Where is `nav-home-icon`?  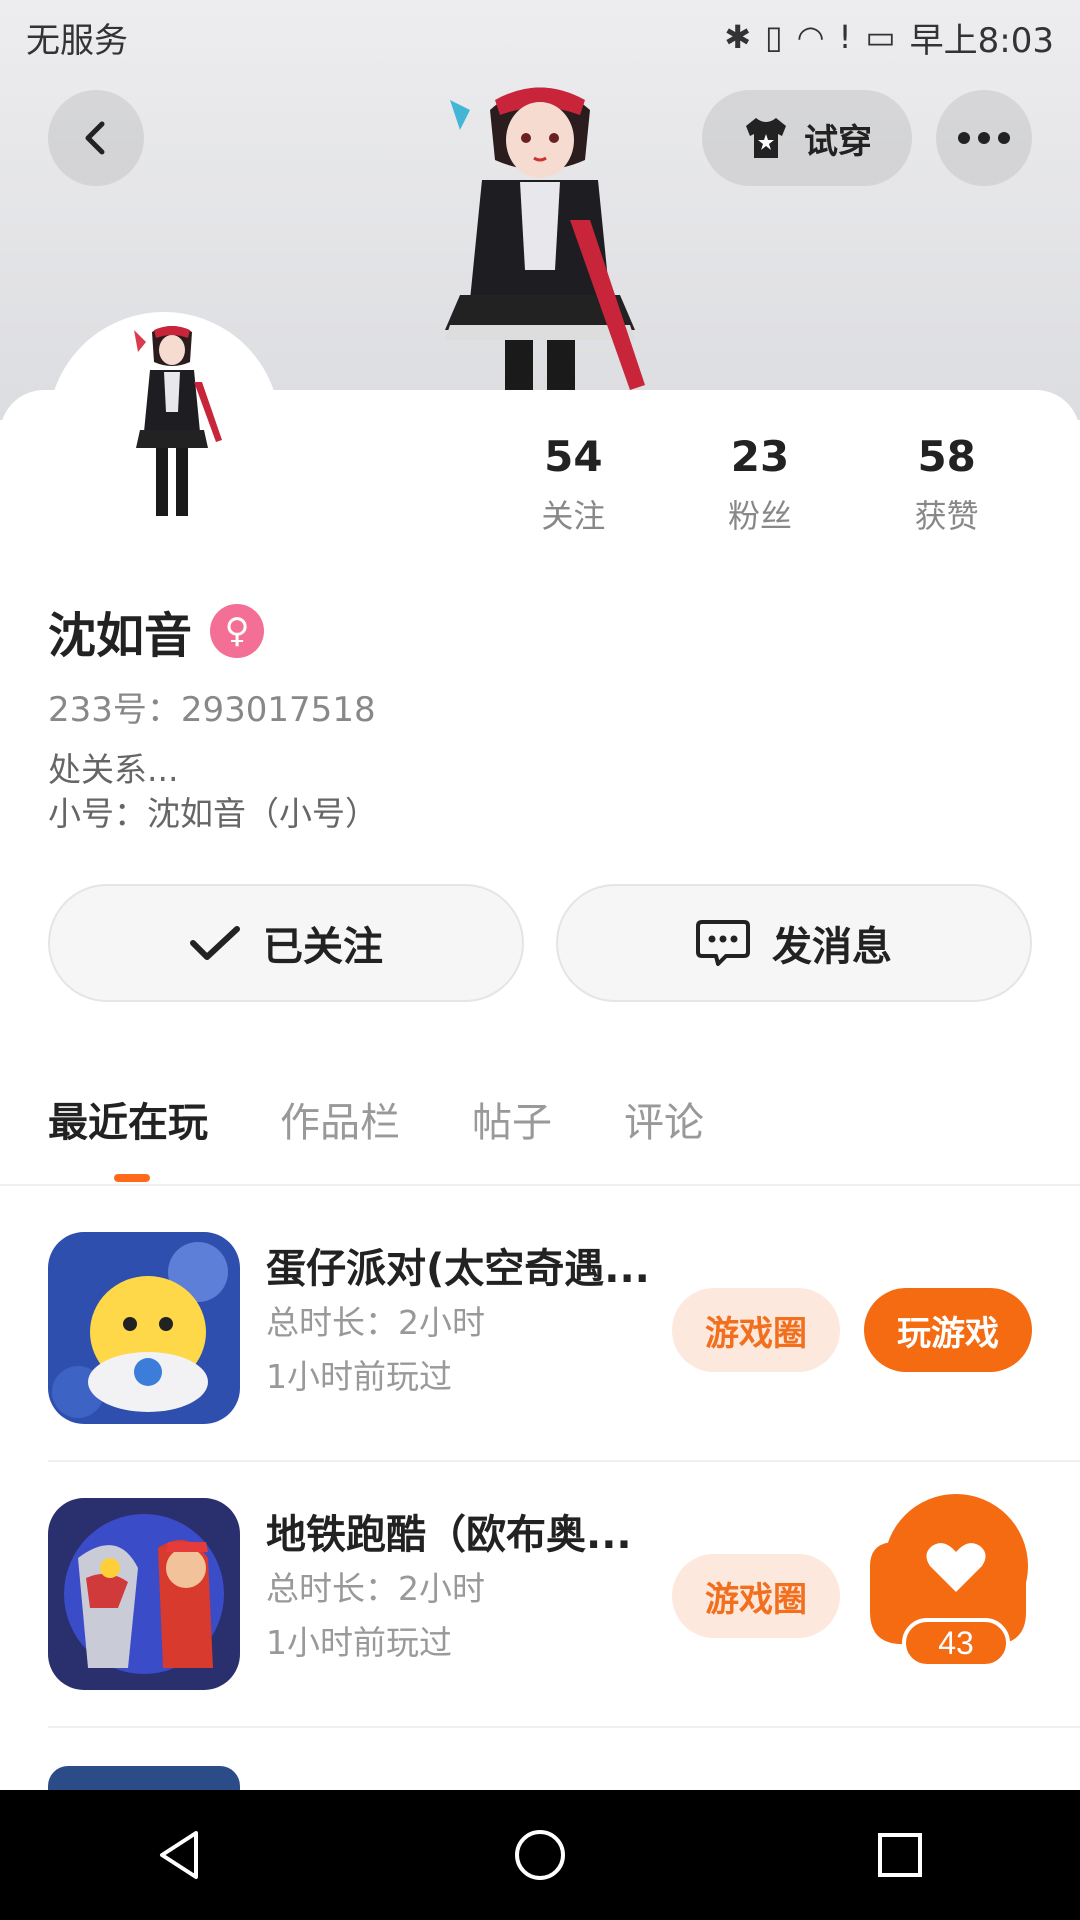 nav-home-icon is located at coordinates (540, 1855).